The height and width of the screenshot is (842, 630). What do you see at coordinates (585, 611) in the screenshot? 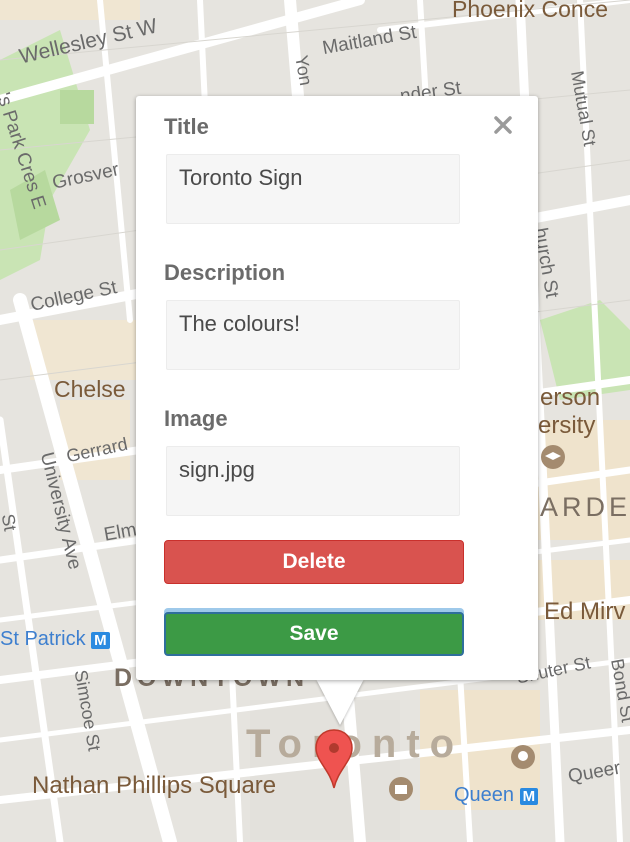
I see `place-label-ed-mirvish: Ed Mirv` at bounding box center [585, 611].